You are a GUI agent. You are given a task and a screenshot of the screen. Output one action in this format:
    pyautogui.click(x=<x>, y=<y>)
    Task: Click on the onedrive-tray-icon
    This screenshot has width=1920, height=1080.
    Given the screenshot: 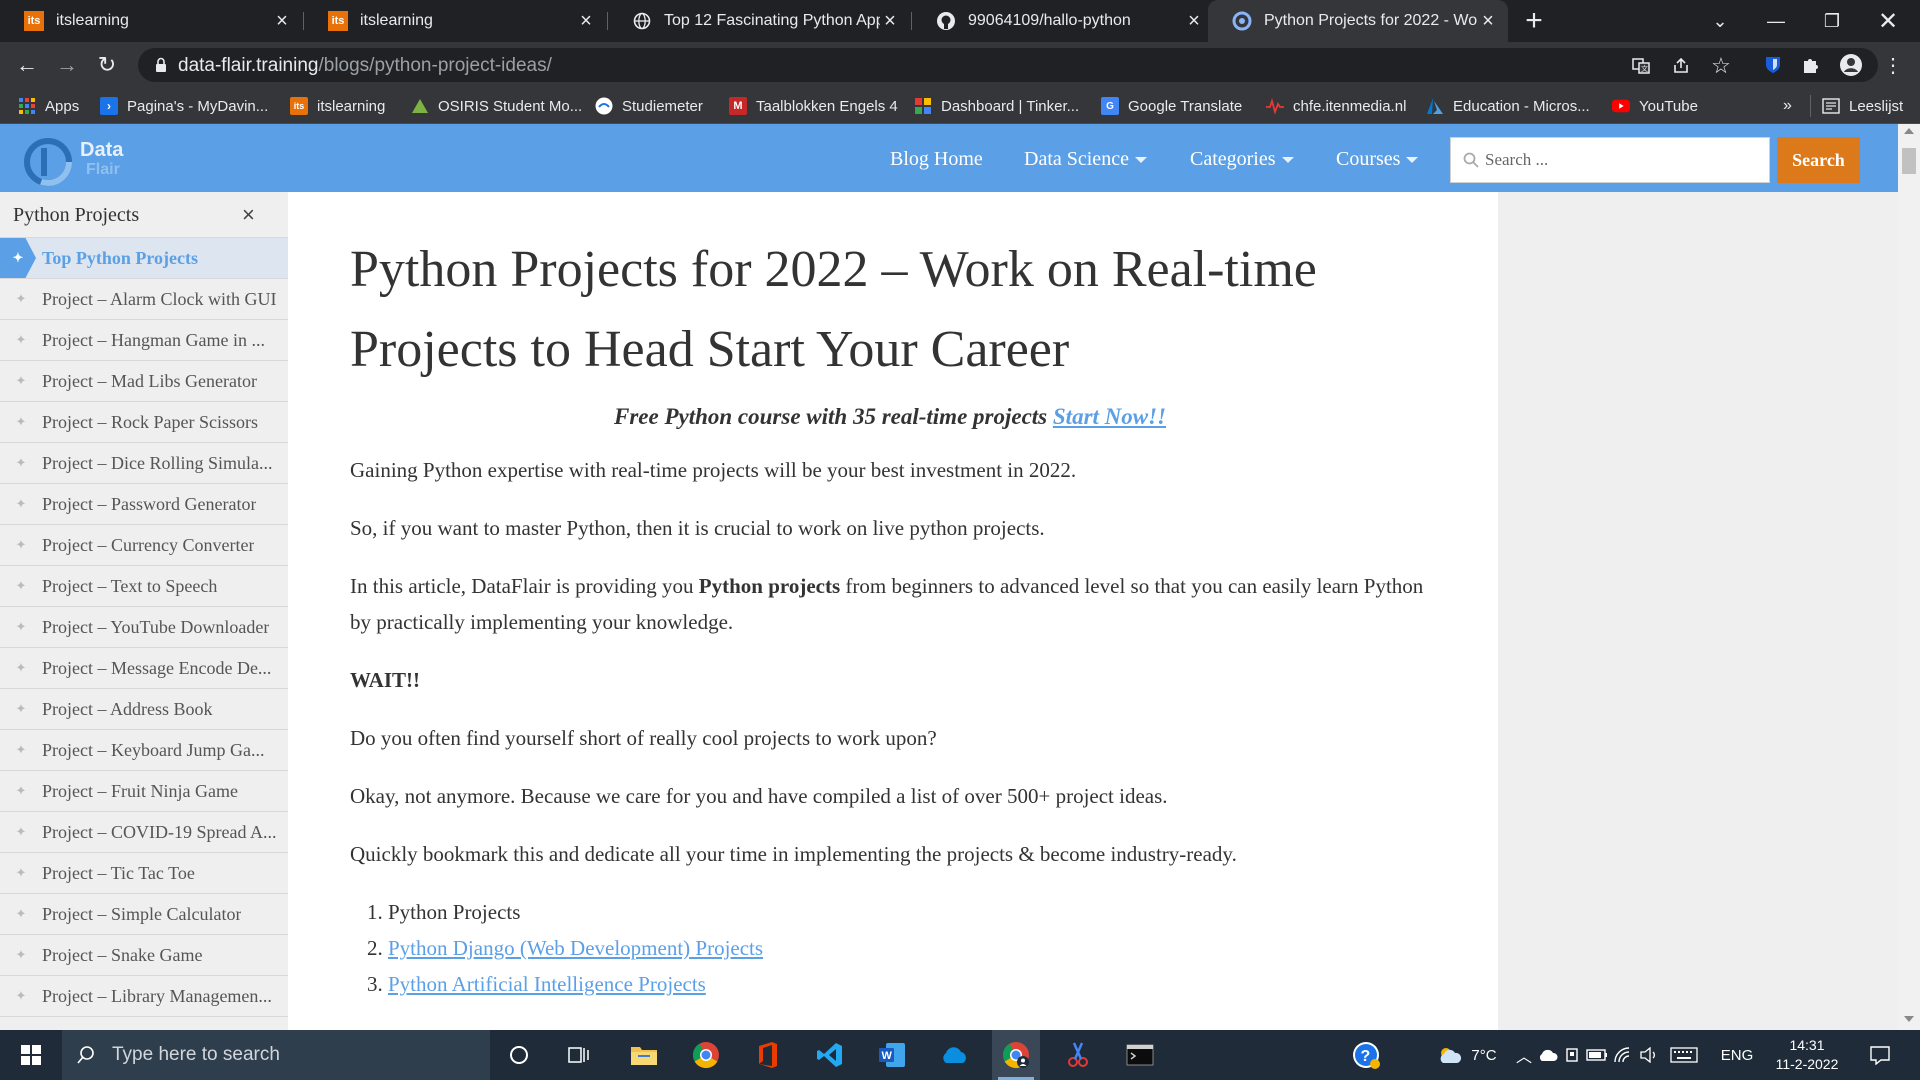 What is the action you would take?
    pyautogui.click(x=1548, y=1055)
    